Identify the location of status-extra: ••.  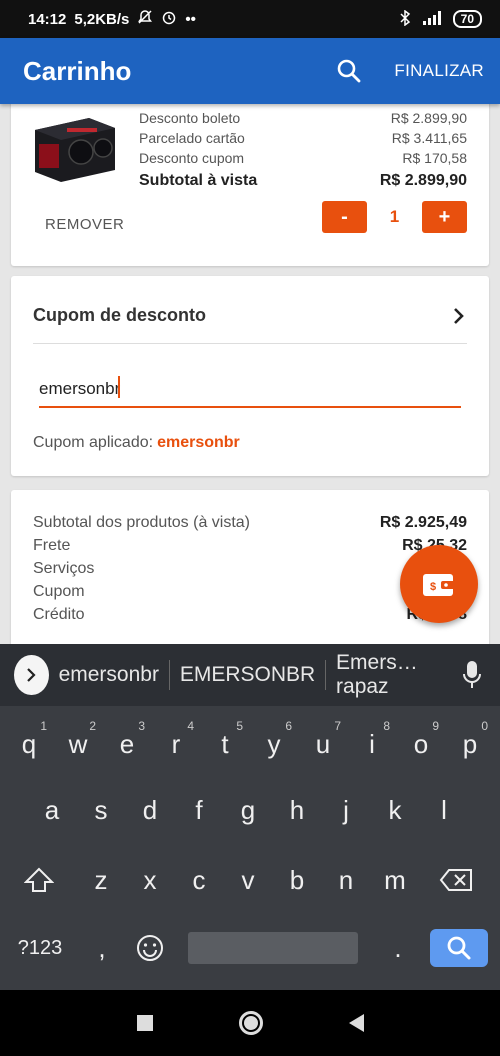
(190, 19).